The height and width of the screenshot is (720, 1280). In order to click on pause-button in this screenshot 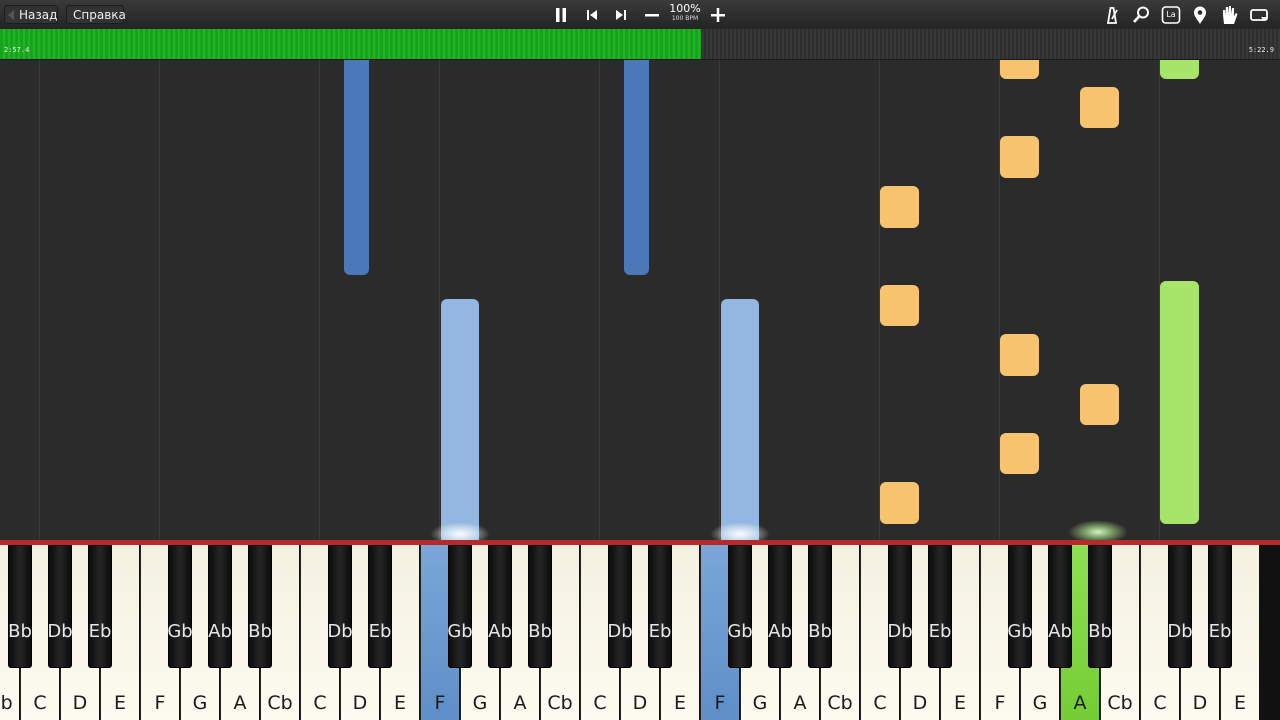, I will do `click(561, 15)`.